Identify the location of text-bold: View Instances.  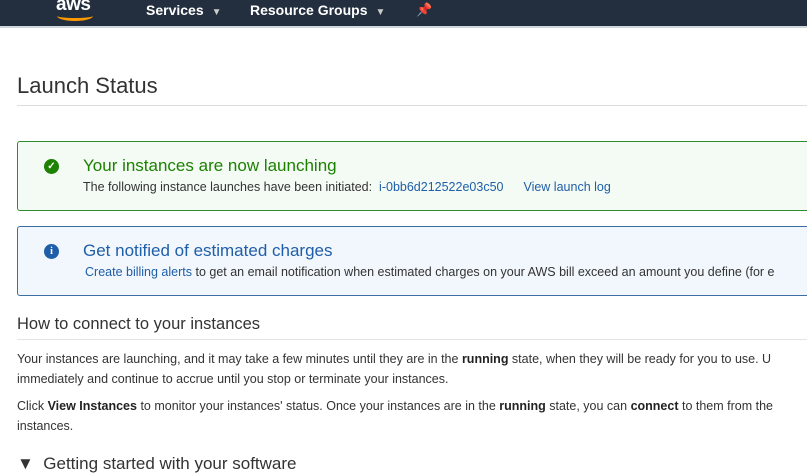
(92, 406).